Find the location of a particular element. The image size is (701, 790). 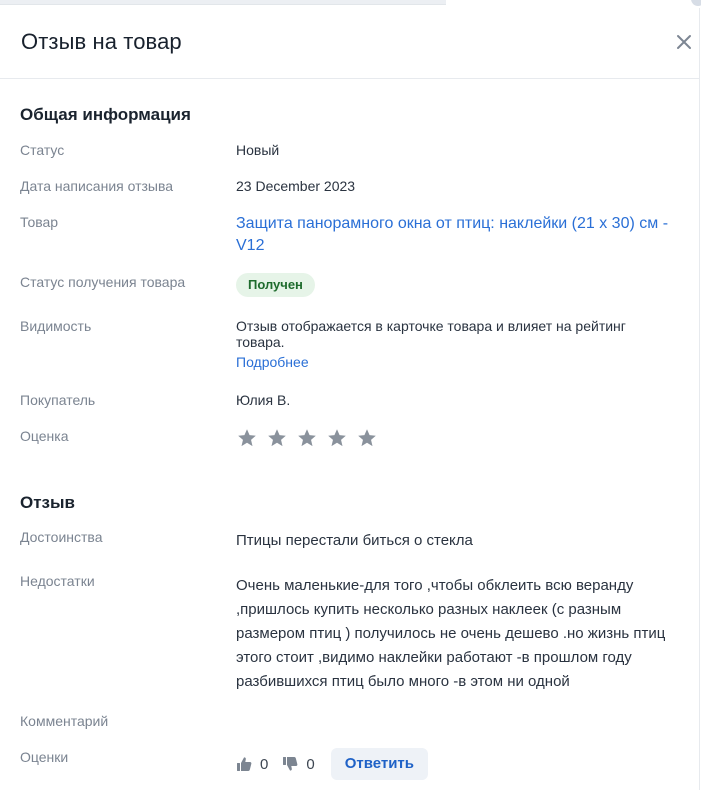

buyer-name: Юлия В. is located at coordinates (263, 400).